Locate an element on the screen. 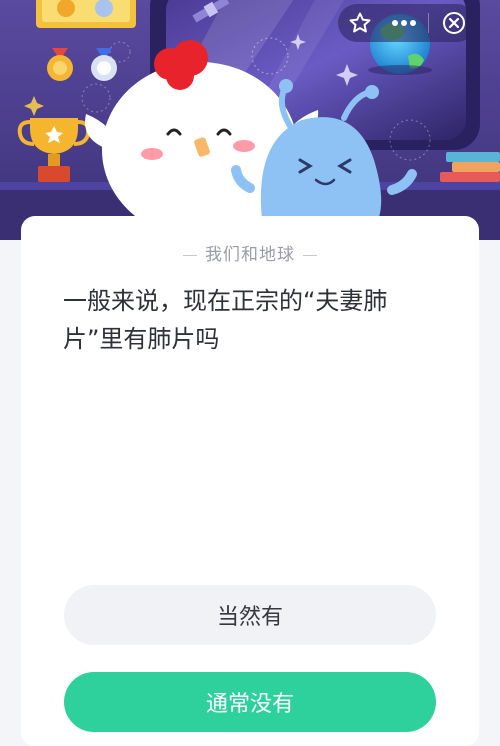 Image resolution: width=500 pixels, height=746 pixels. answer-option-b-label: 通常没有 is located at coordinates (249, 704).